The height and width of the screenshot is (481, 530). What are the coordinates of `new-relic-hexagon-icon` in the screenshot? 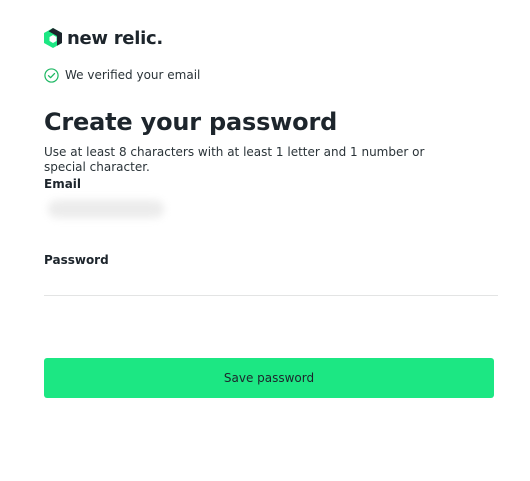 It's located at (53, 38).